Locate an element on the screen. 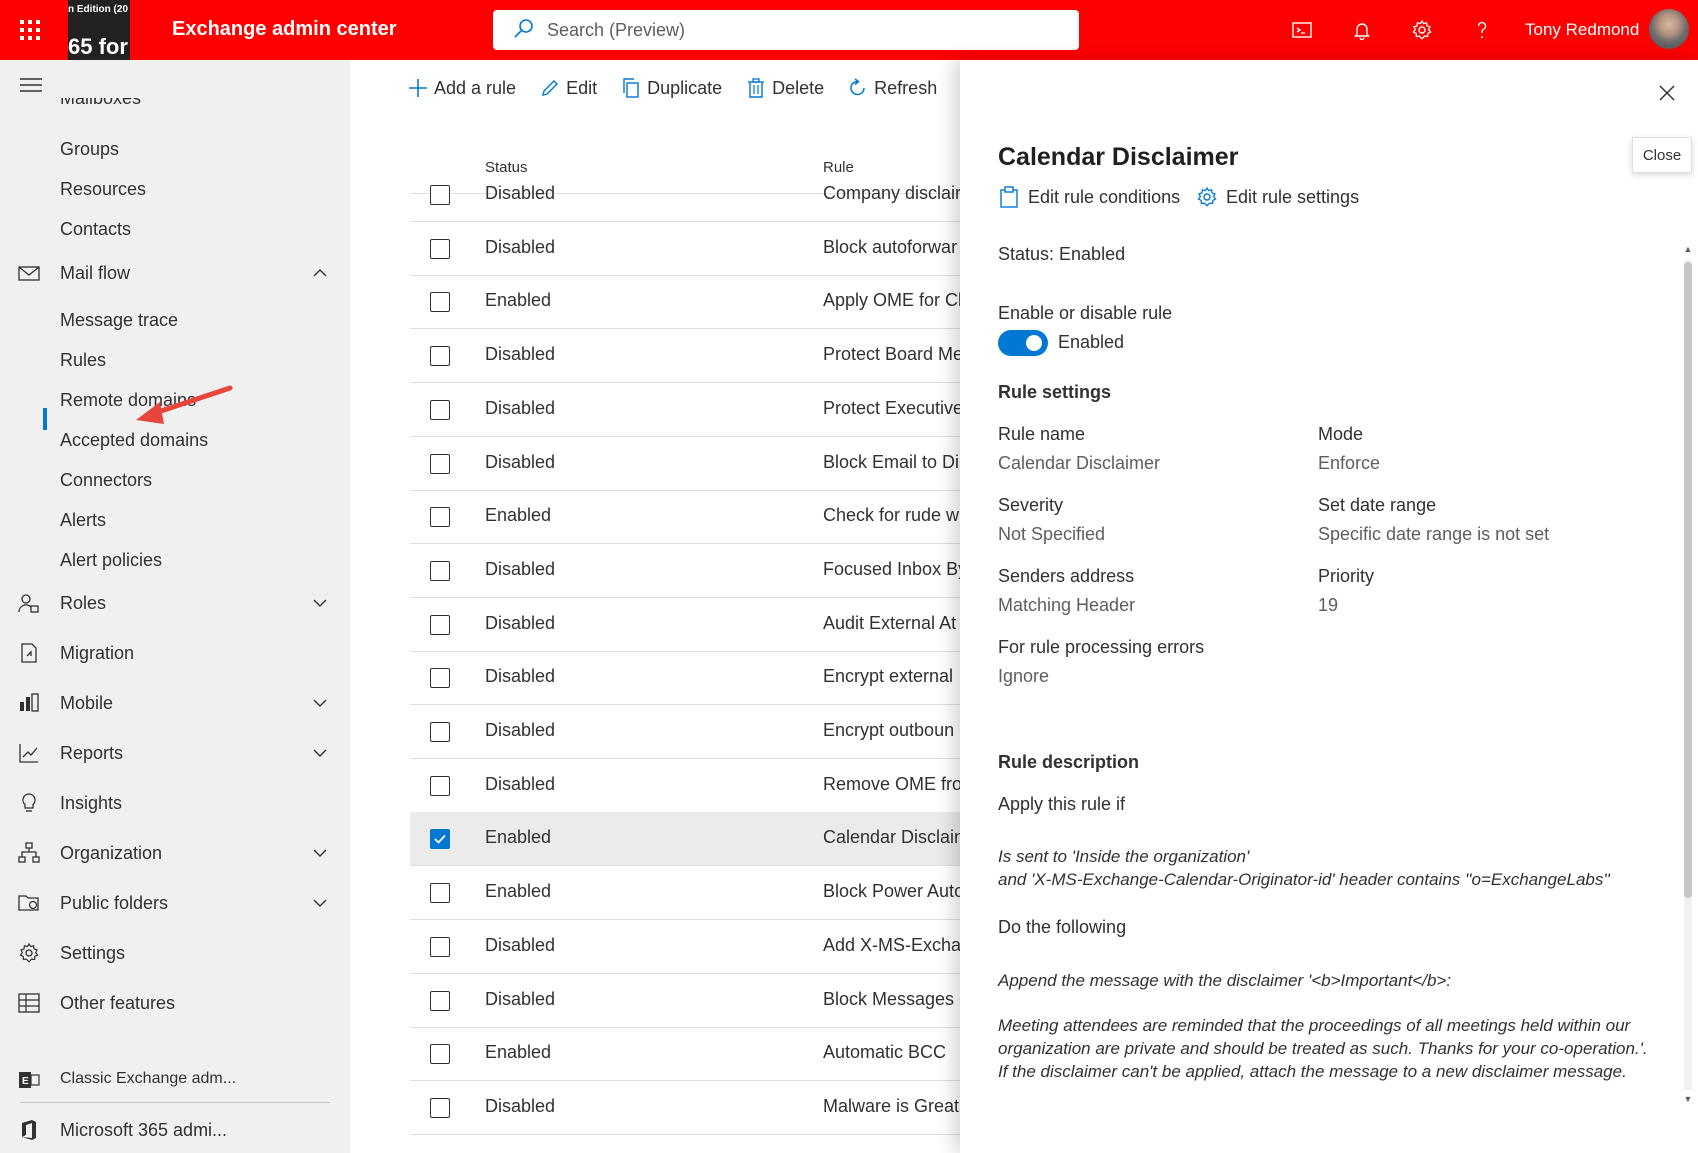 This screenshot has height=1153, width=1698. add-rule-button: Add a rule is located at coordinates (462, 88).